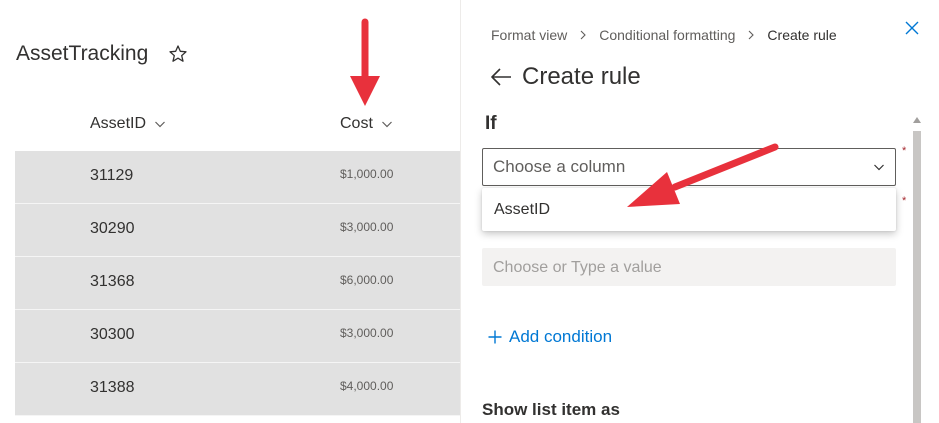 The width and height of the screenshot is (939, 423). I want to click on plus-icon, so click(495, 337).